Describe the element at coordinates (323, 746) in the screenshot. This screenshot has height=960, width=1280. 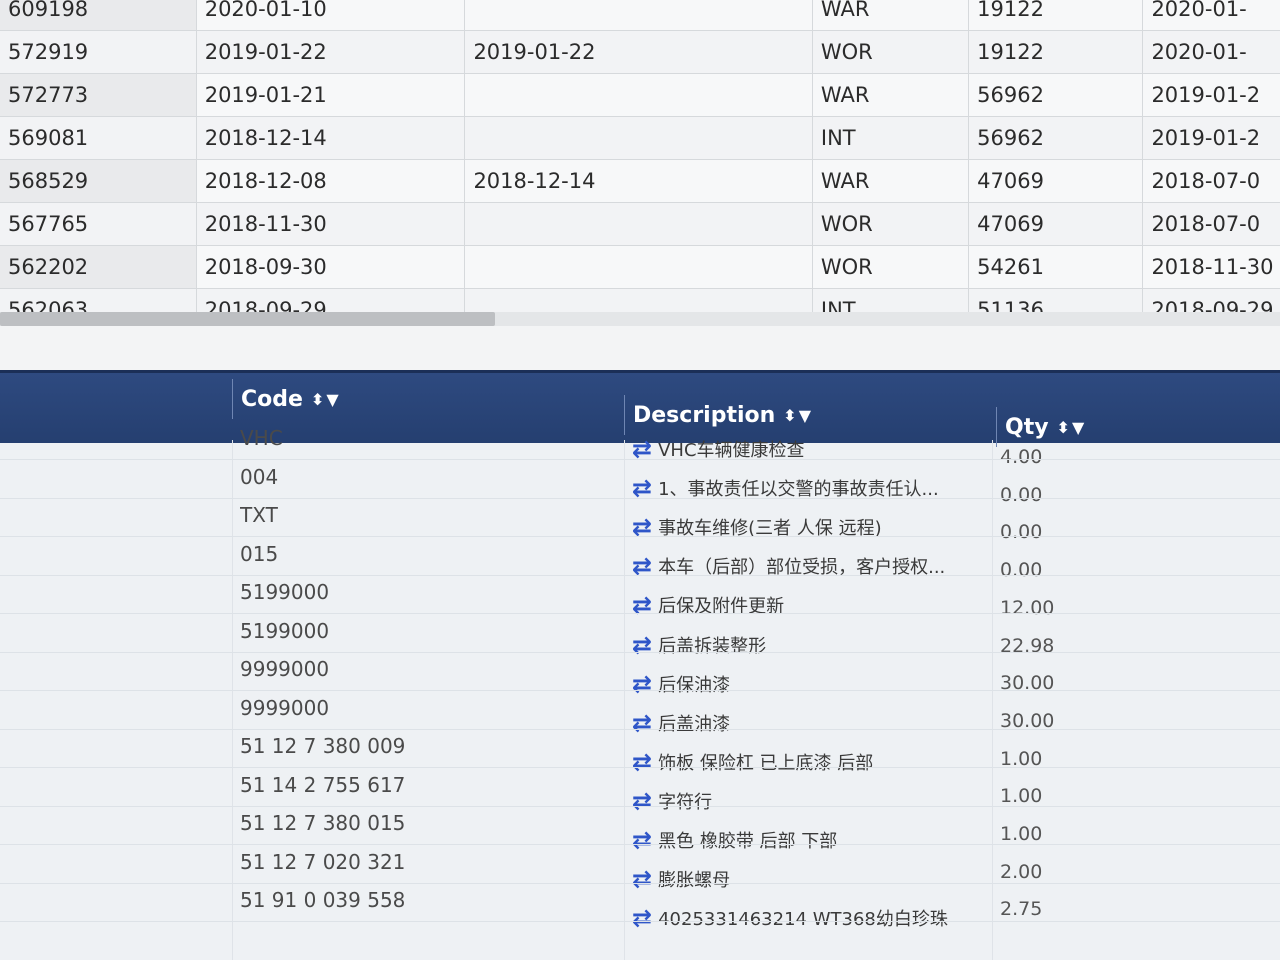
I see `code-cell: 51 12 7 380 009` at that location.